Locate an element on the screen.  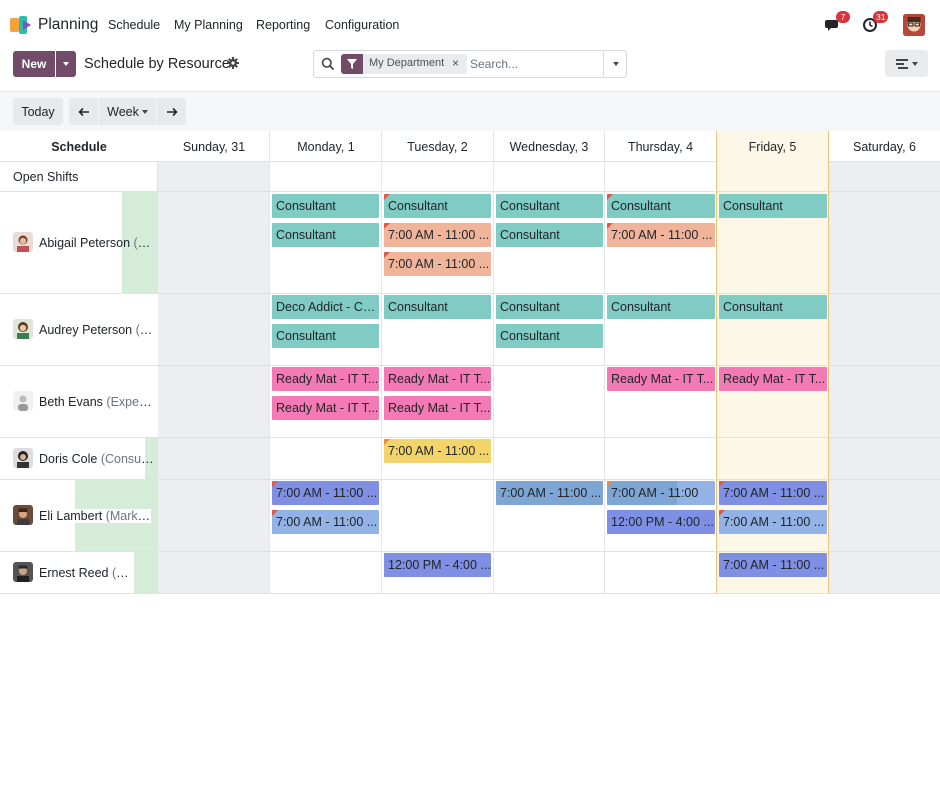
activities-badge: 31 is located at coordinates (881, 17).